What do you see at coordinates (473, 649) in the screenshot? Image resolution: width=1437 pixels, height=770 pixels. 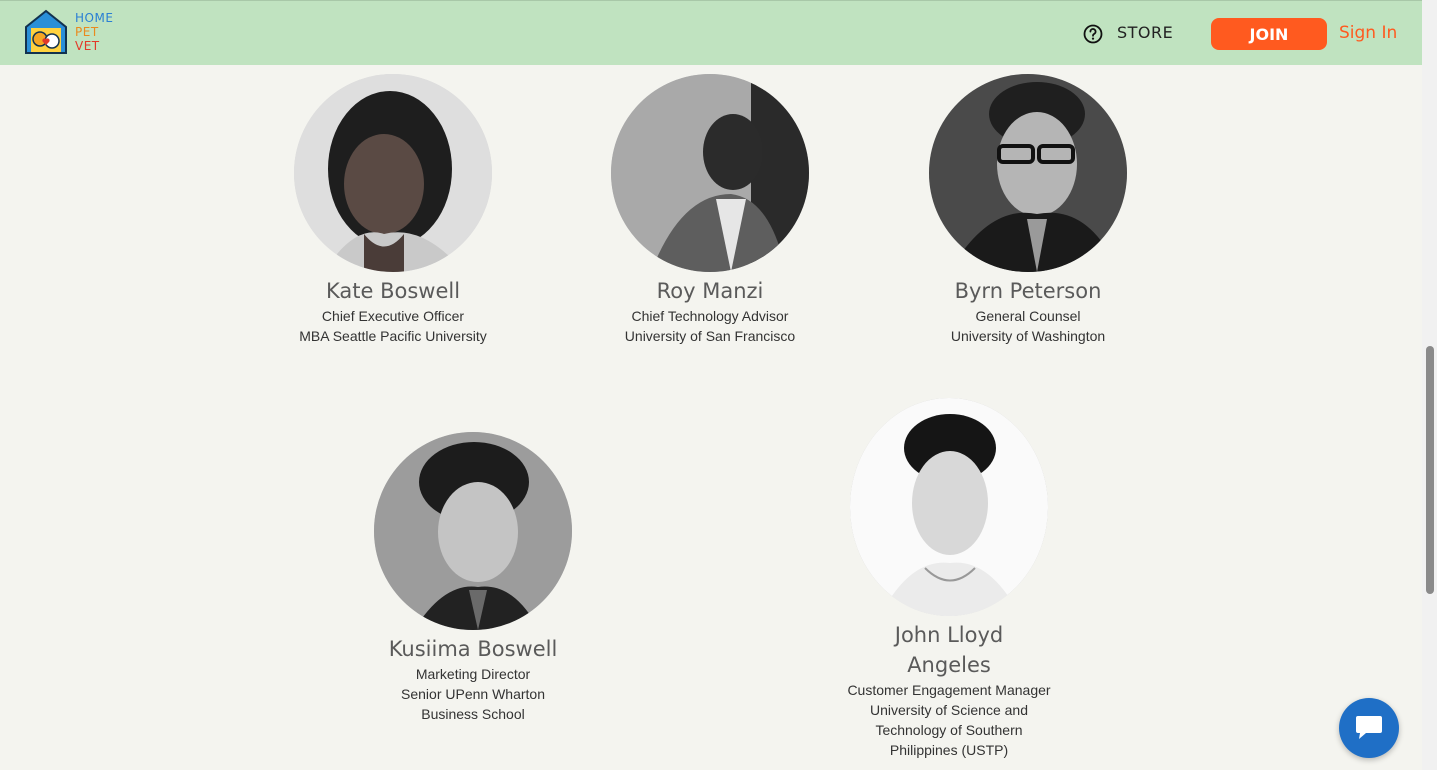 I see `member-name: Kusiima Boswell` at bounding box center [473, 649].